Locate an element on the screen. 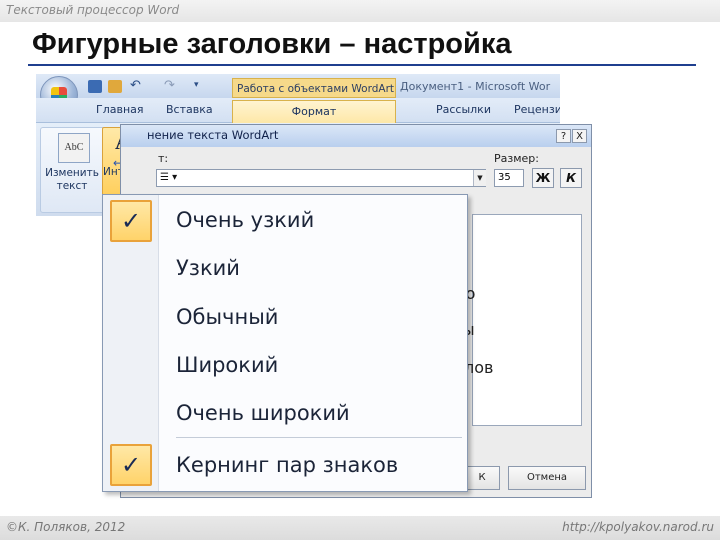 The height and width of the screenshot is (540, 720). menu-item-very-wide: Очень широкий is located at coordinates (263, 413).